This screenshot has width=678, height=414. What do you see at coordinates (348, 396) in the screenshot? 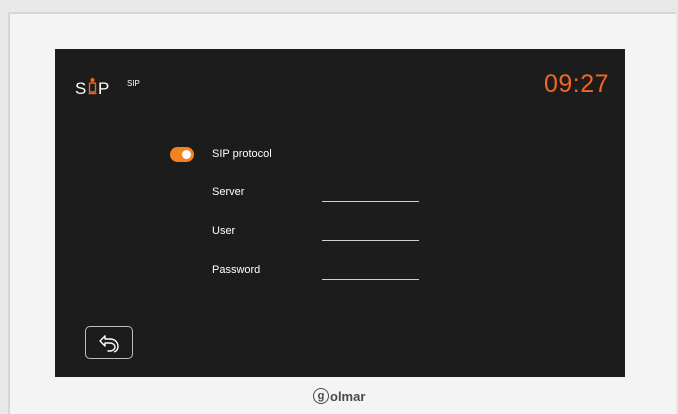
I see `brand-name: olmar` at bounding box center [348, 396].